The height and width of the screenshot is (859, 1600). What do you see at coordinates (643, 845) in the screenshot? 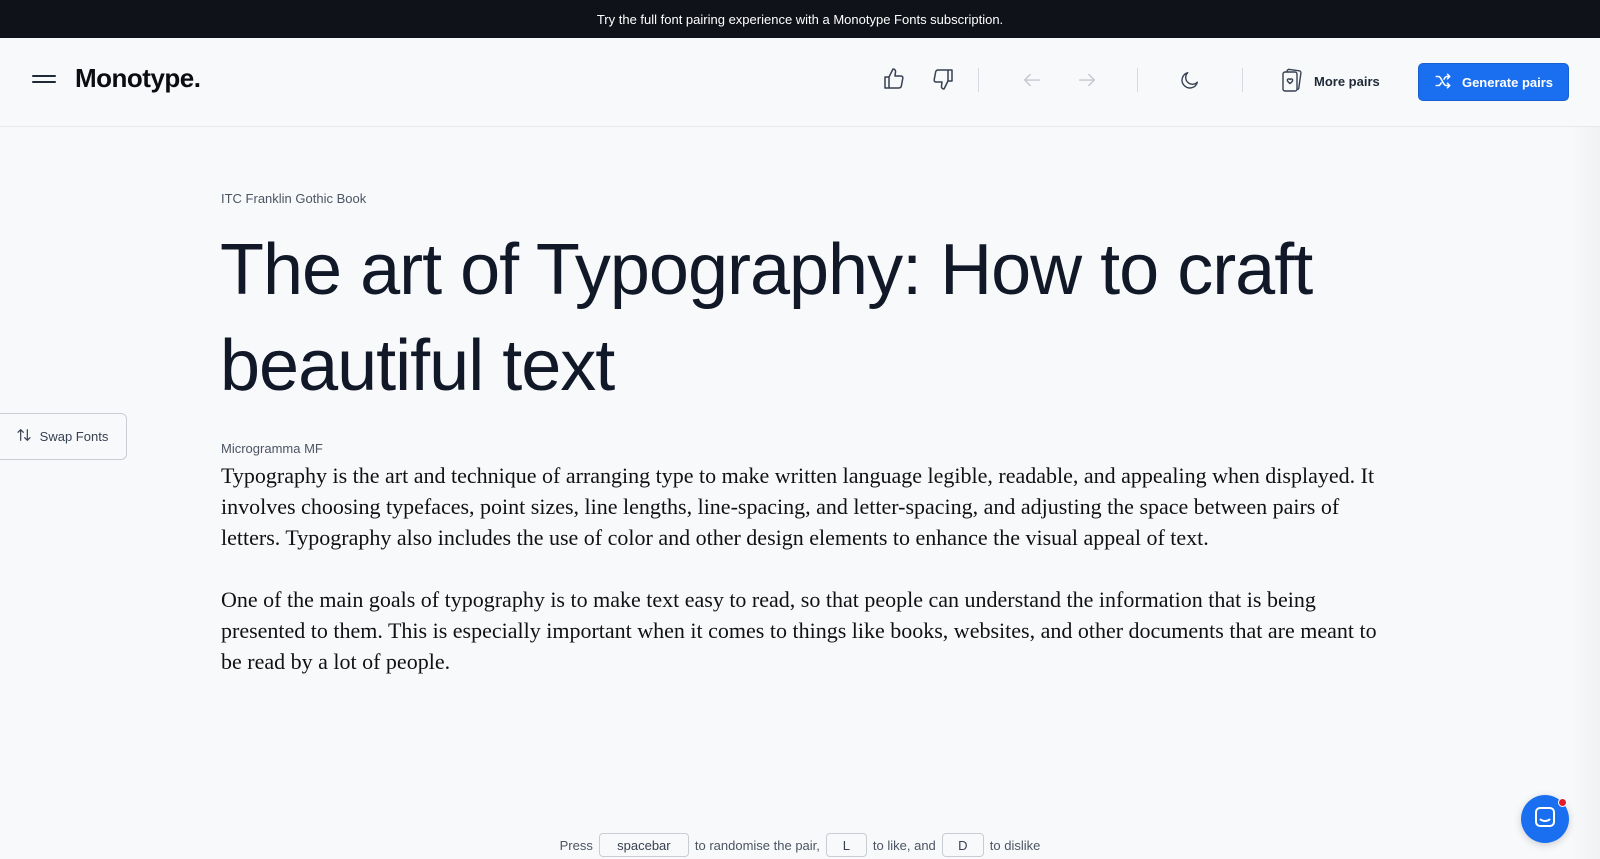
I see `spacebar-key: spacebar` at bounding box center [643, 845].